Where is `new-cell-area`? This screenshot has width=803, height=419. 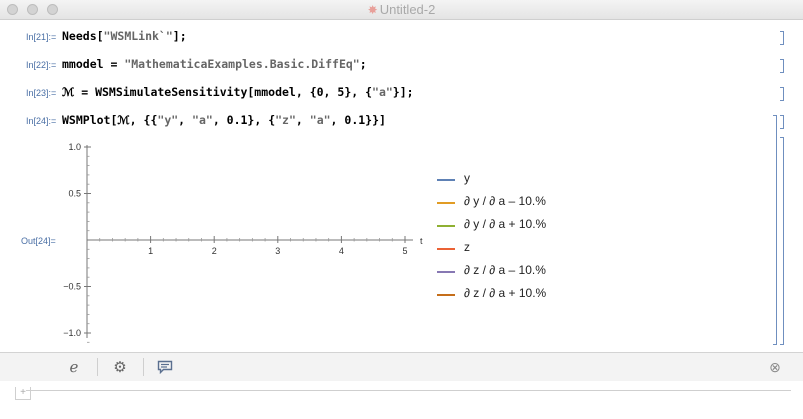
new-cell-area is located at coordinates (401, 400).